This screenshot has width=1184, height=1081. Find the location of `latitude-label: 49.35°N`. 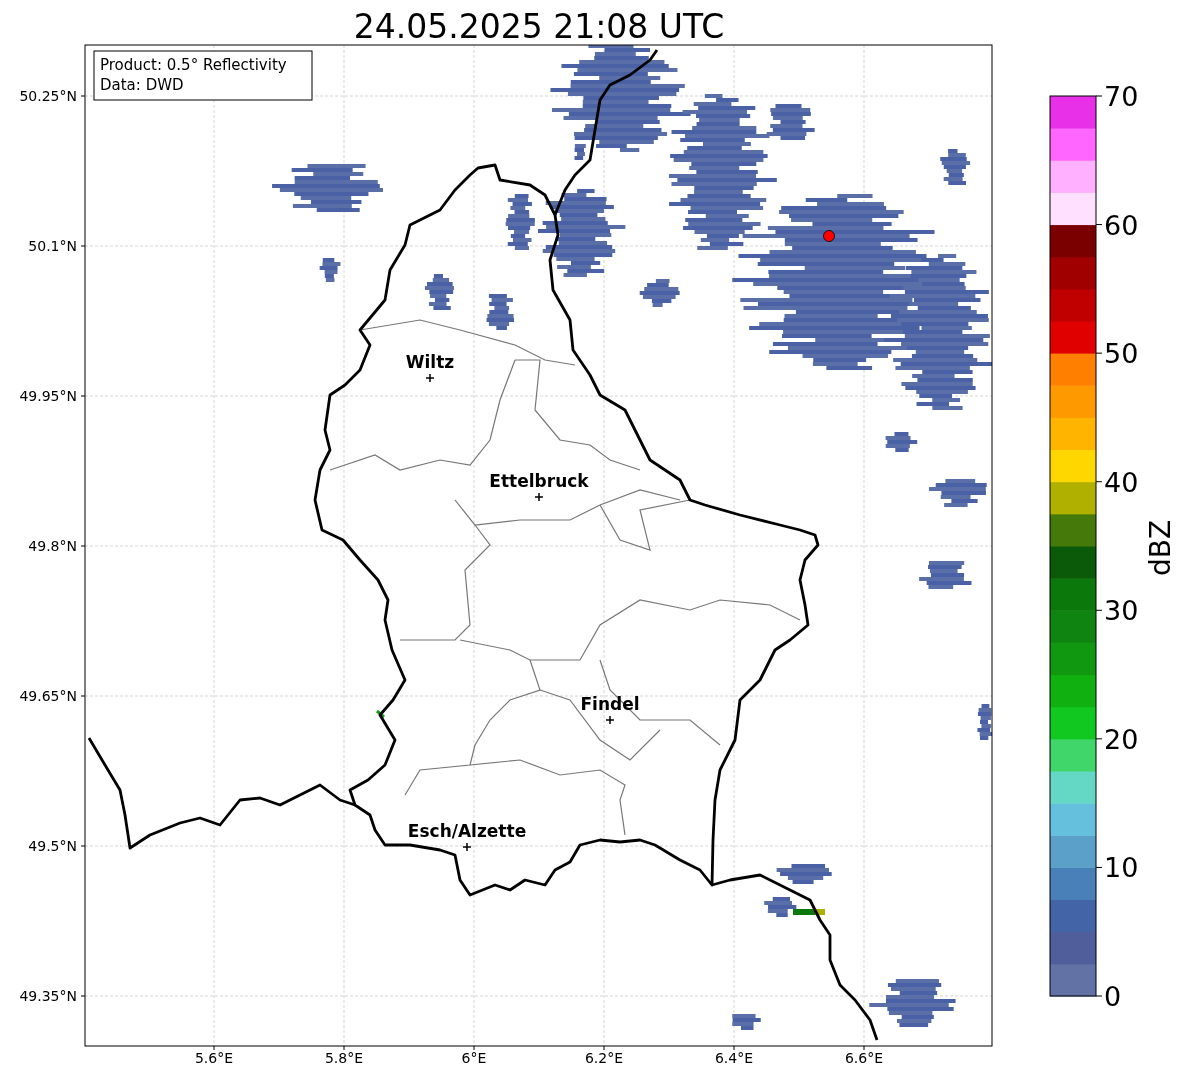

latitude-label: 49.35°N is located at coordinates (48, 996).